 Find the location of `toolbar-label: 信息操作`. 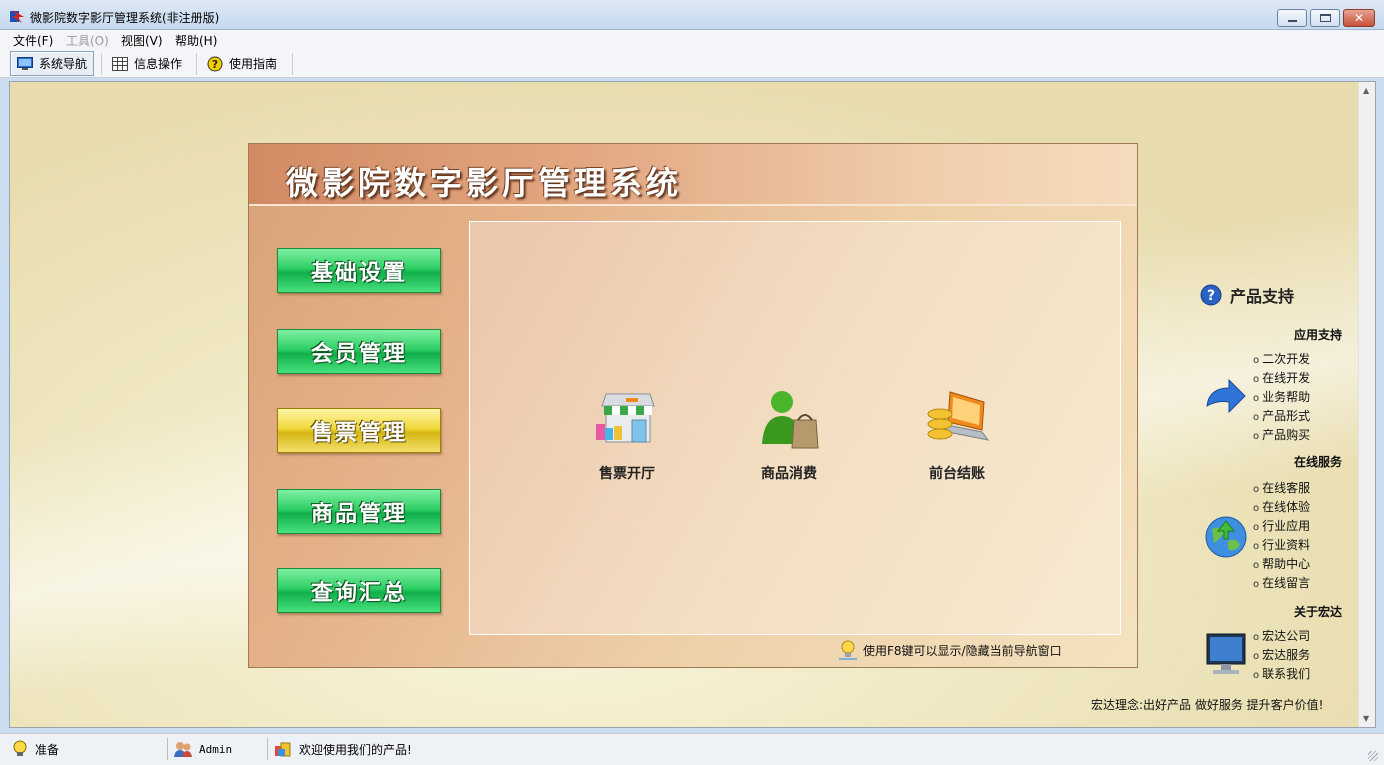

toolbar-label: 信息操作 is located at coordinates (158, 64).